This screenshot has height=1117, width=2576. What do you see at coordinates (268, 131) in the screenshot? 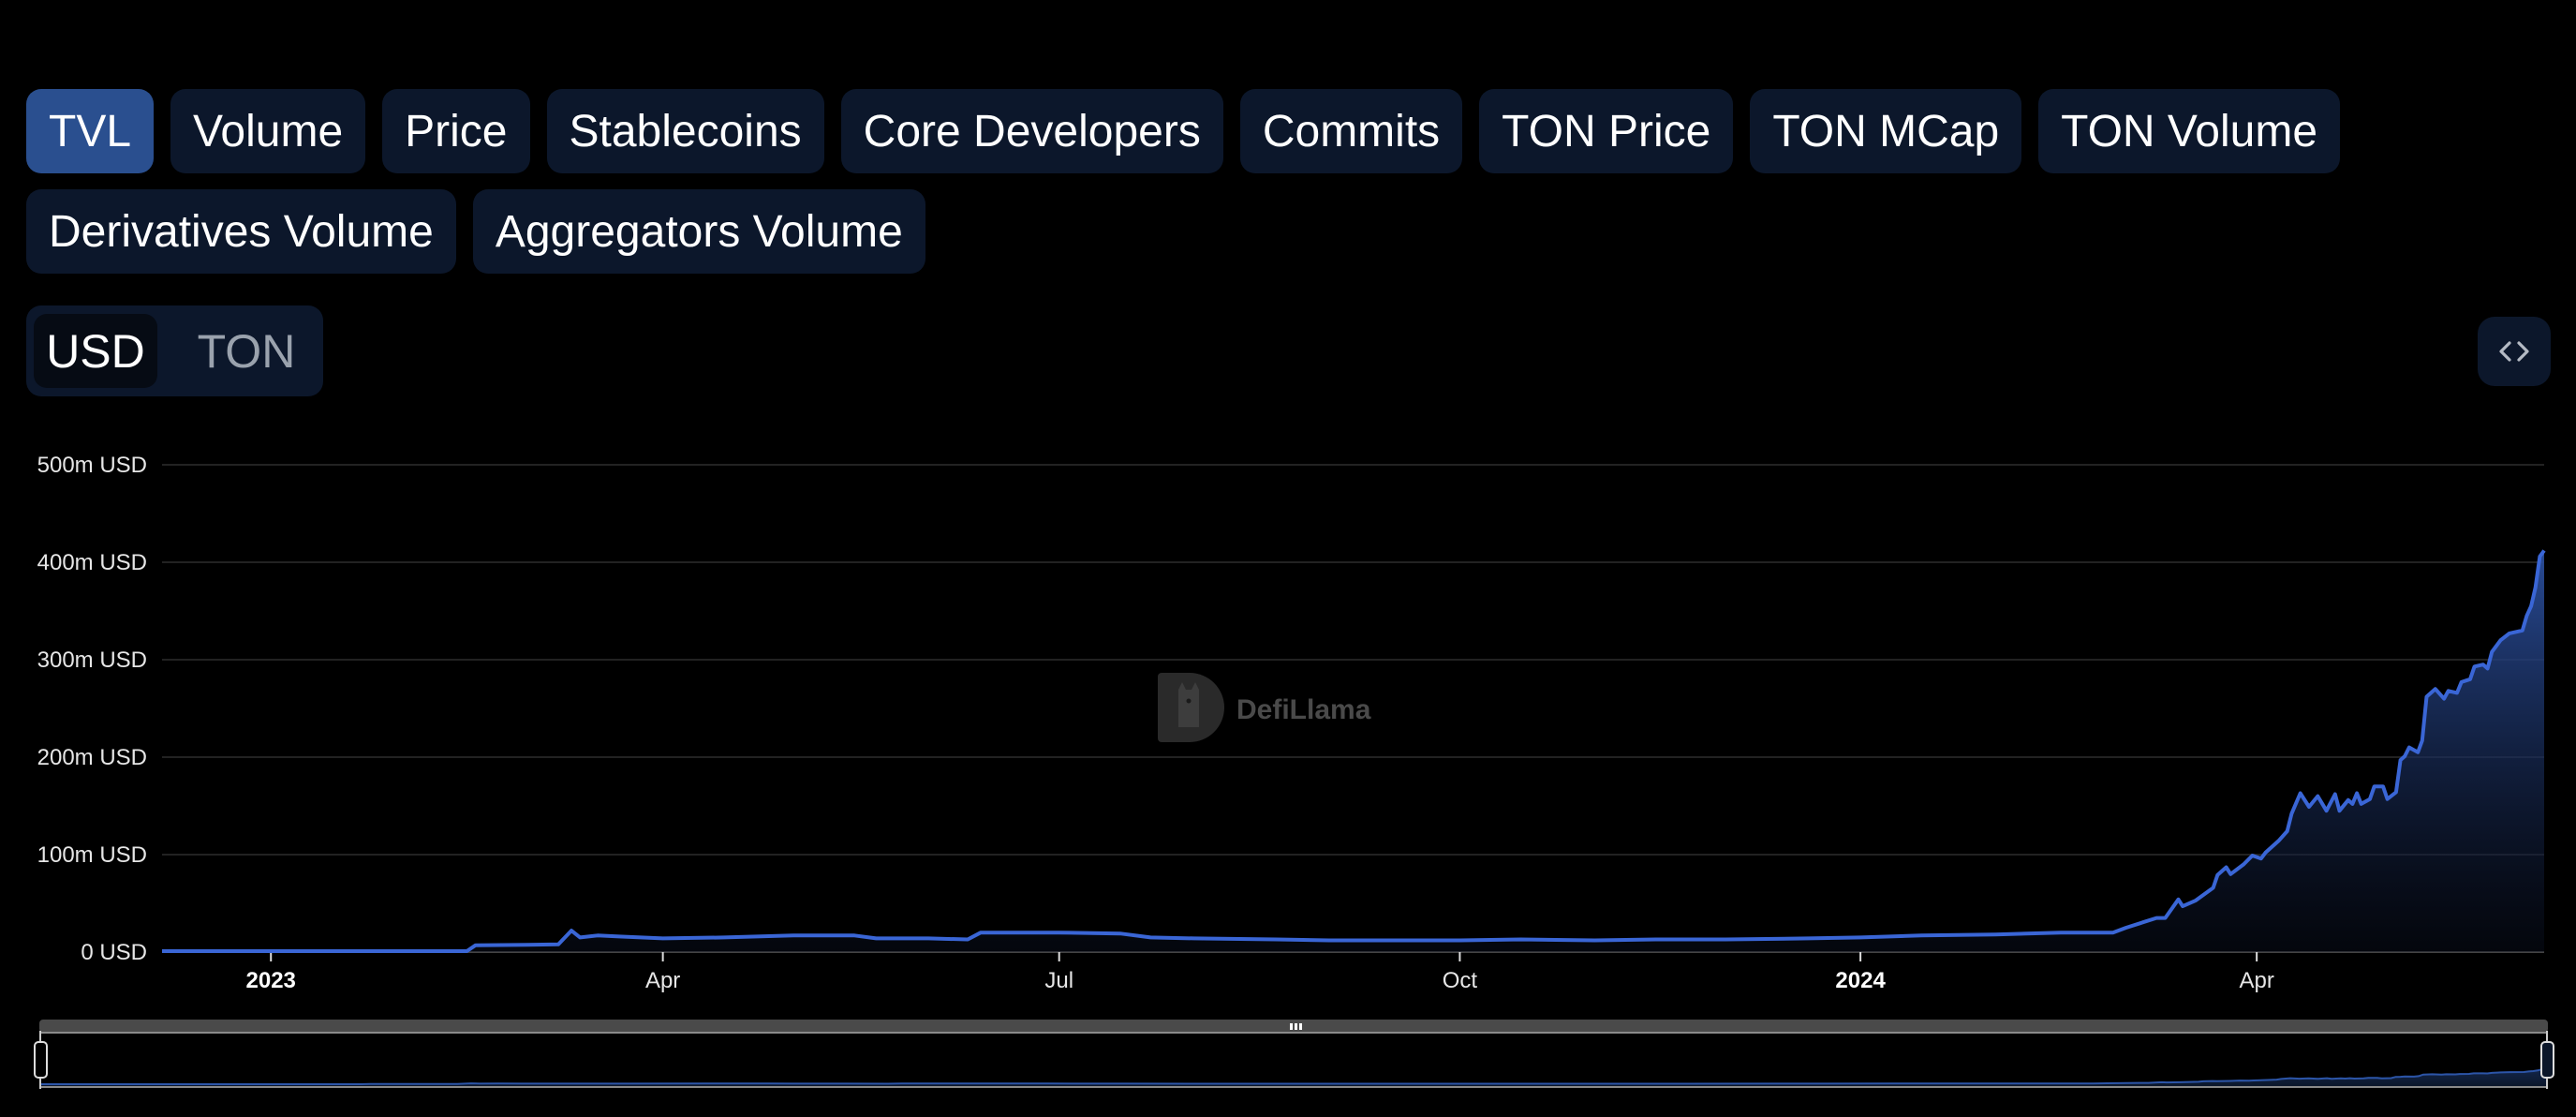
I see `tab-volume: Volume` at bounding box center [268, 131].